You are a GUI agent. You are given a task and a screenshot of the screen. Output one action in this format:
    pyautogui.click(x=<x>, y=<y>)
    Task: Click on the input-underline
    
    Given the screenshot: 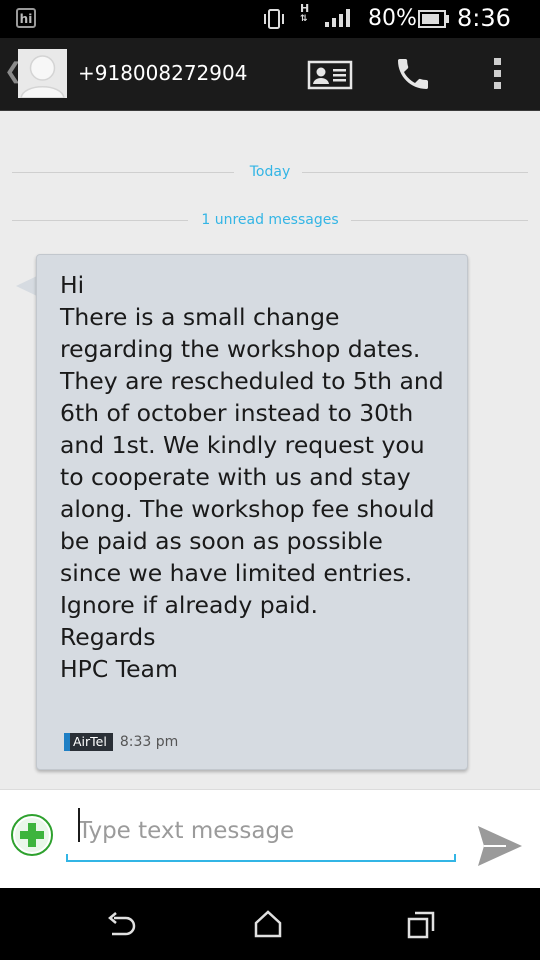 What is the action you would take?
    pyautogui.click(x=261, y=858)
    